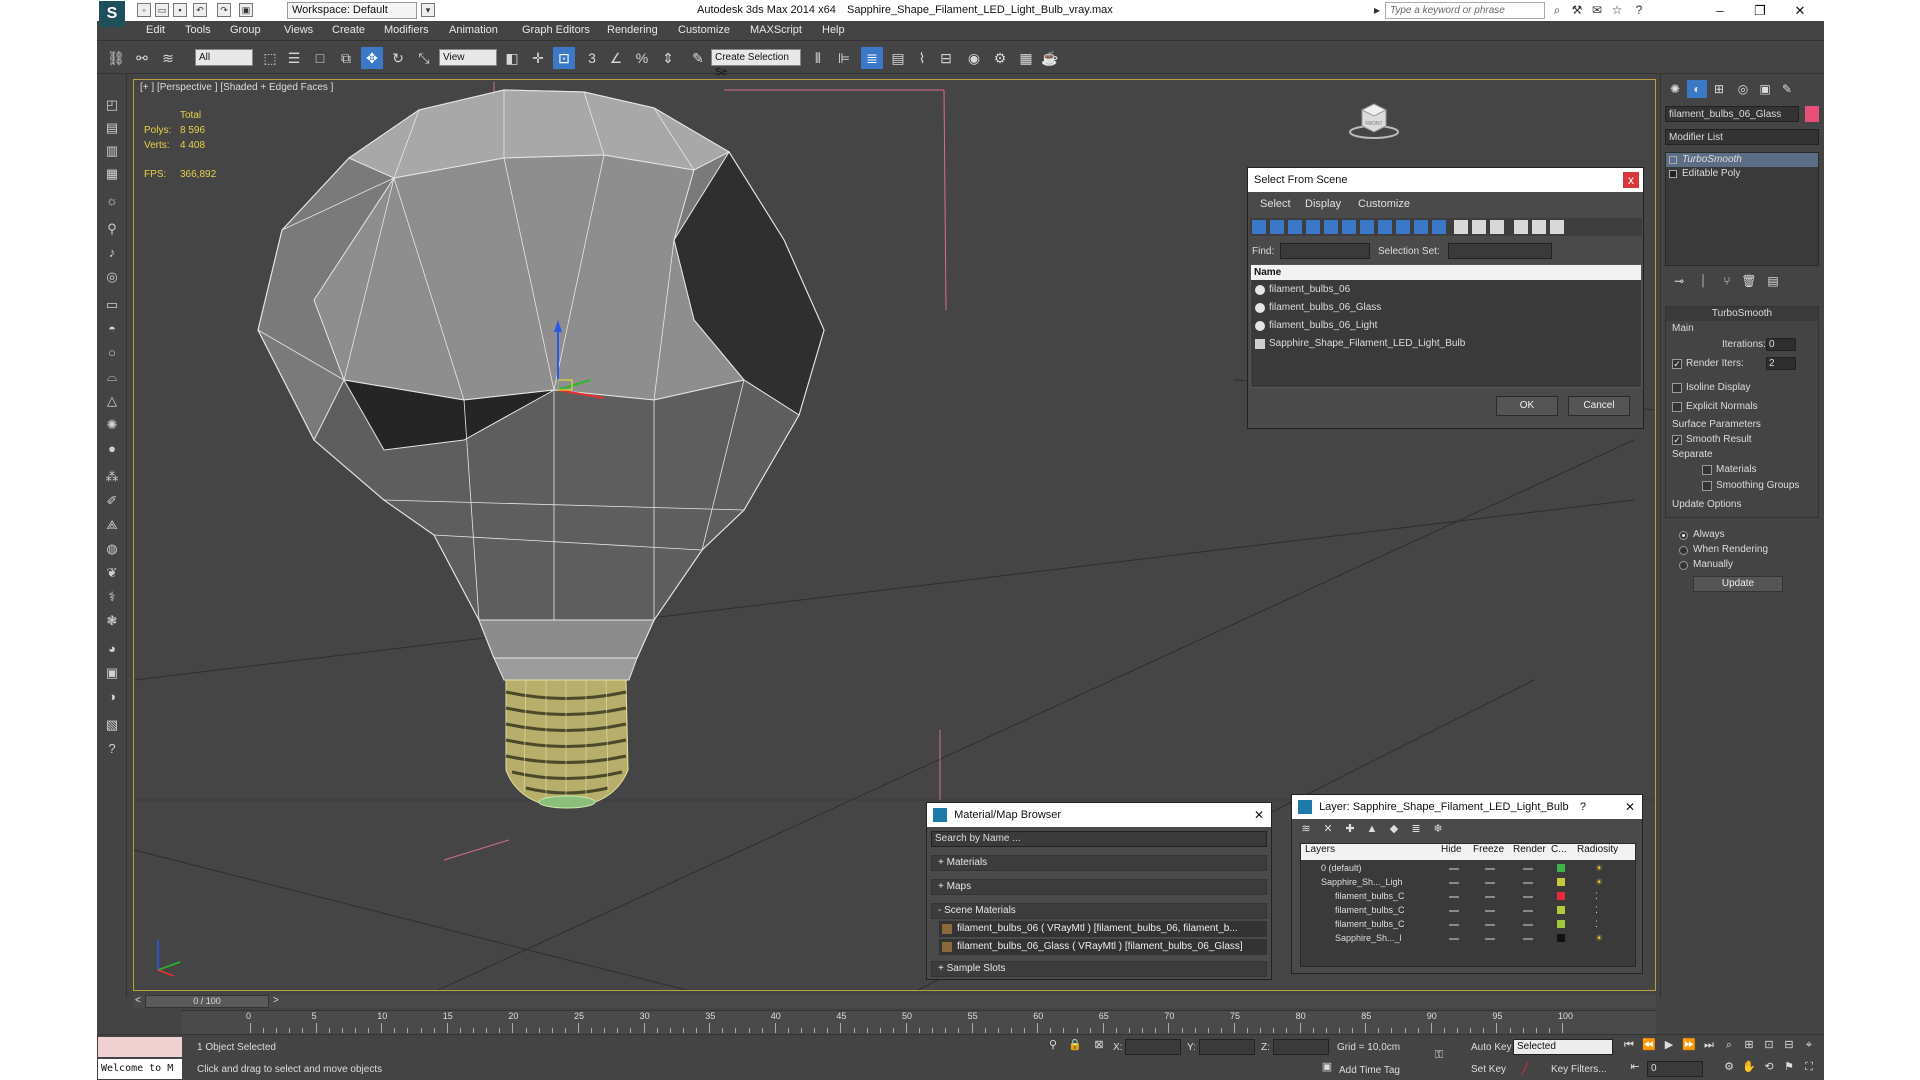  Describe the element at coordinates (1446, 272) in the screenshot. I see `name-column-header: Name` at that location.